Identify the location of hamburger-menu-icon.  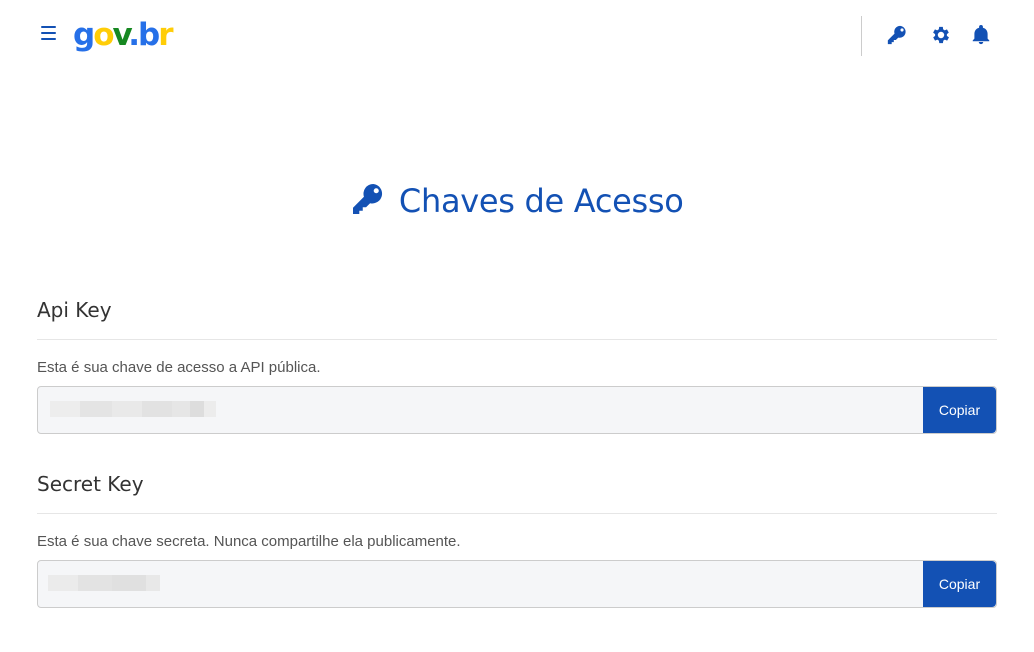
(50, 36).